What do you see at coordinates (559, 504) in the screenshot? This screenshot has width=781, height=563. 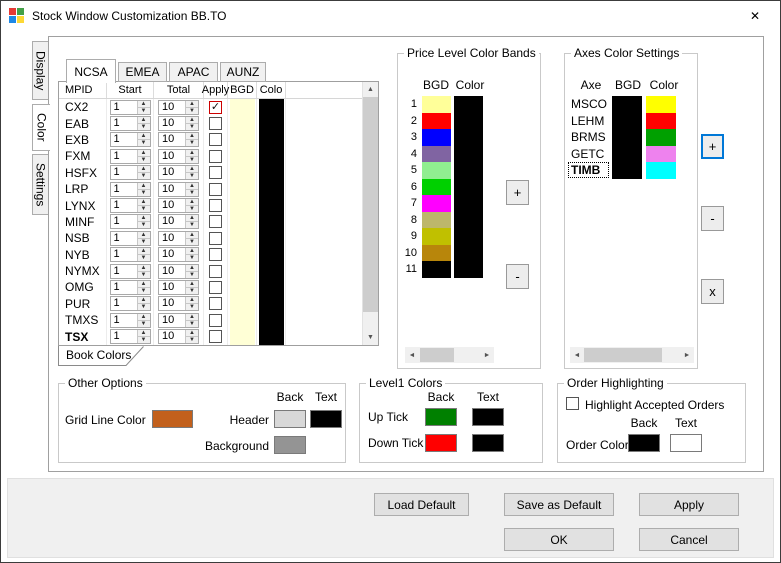 I see `save-as-default-button: Save as Default` at bounding box center [559, 504].